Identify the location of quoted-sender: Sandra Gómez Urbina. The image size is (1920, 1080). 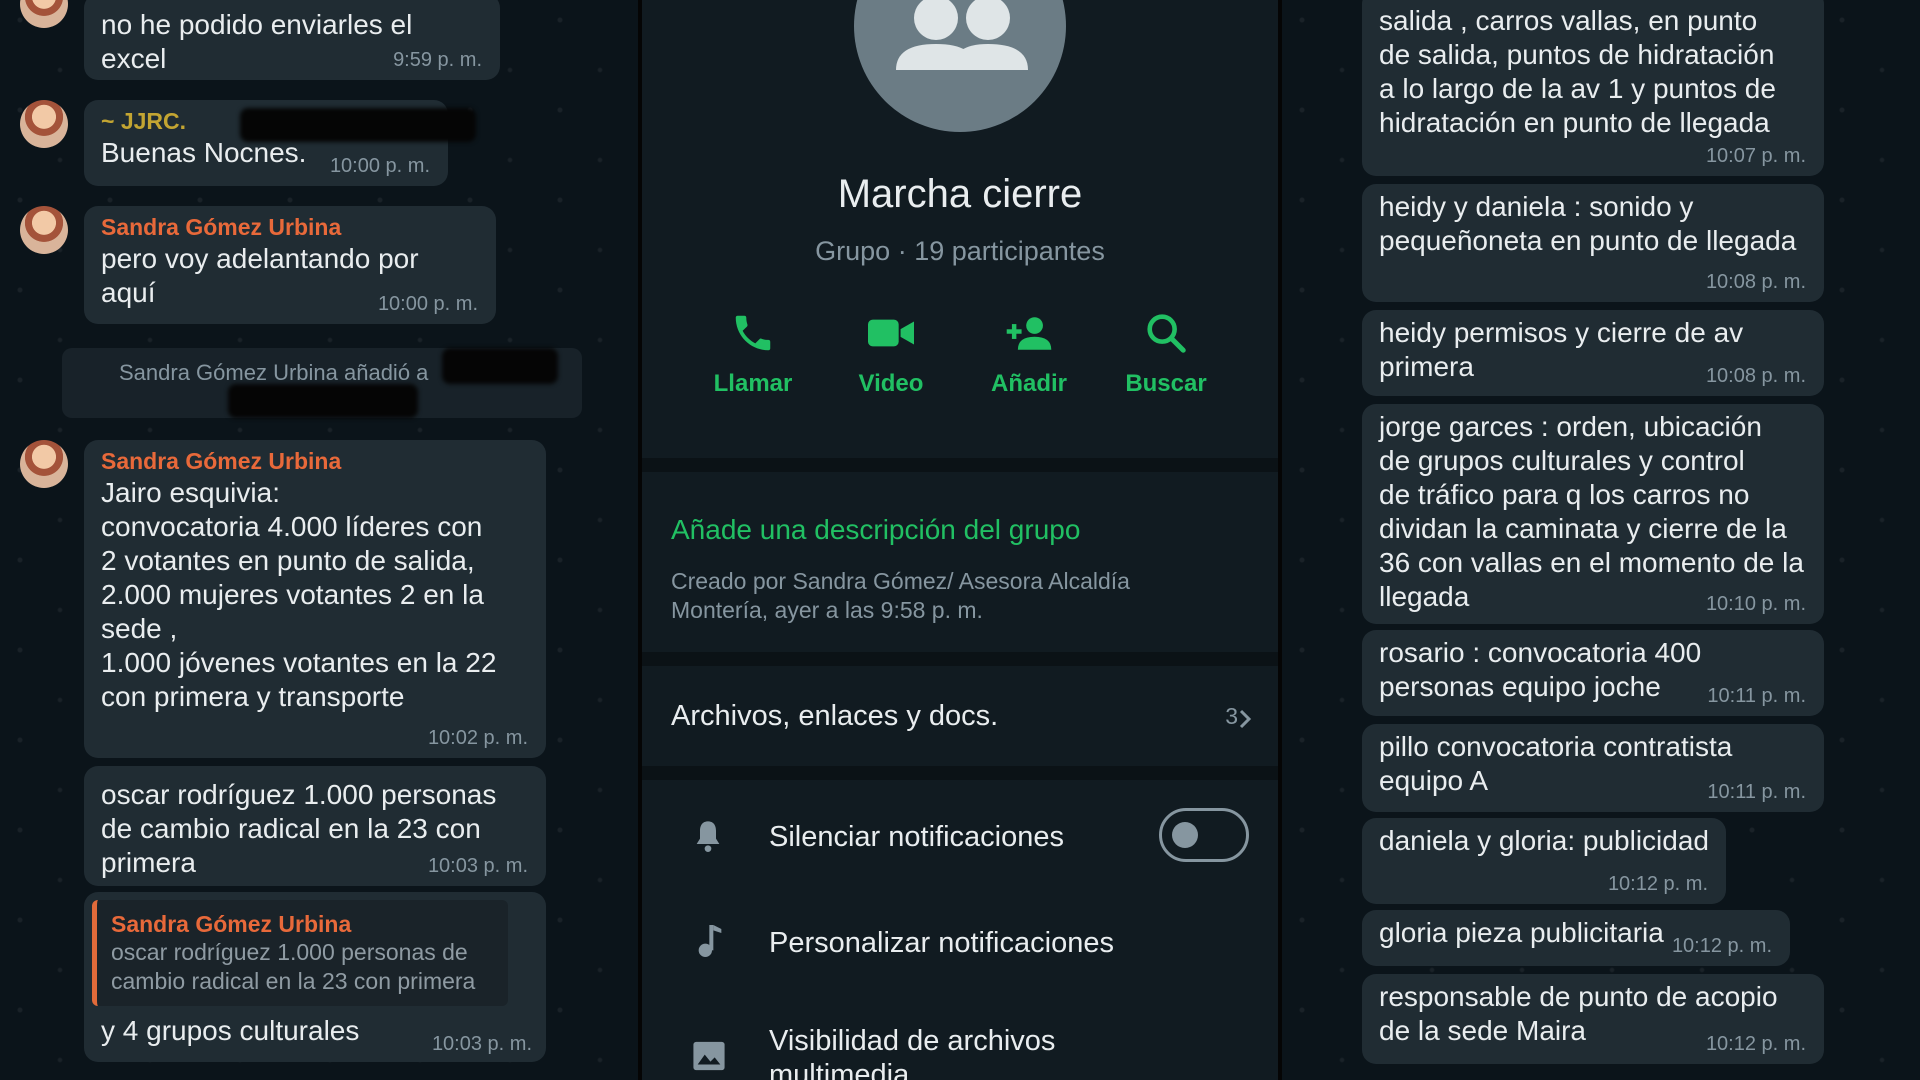
(231, 924).